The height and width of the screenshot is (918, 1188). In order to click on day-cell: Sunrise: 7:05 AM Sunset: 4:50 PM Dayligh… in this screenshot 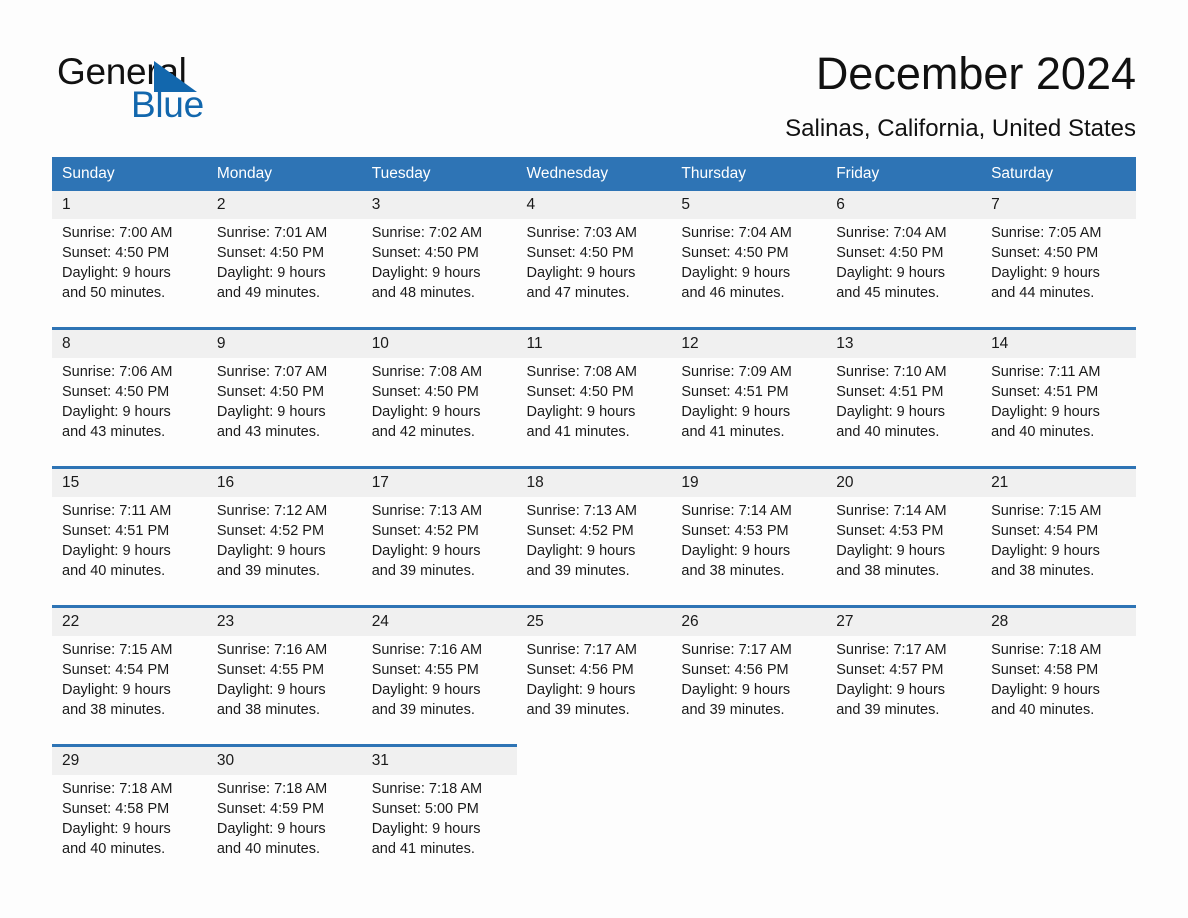, I will do `click(1058, 274)`.